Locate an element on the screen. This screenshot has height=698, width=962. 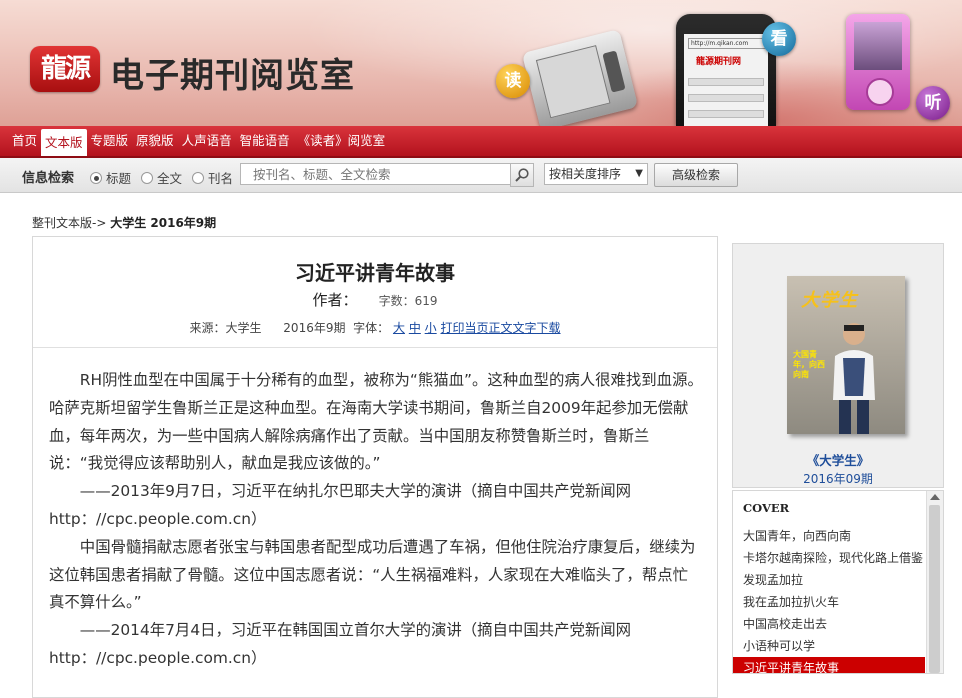
nav-smart-voice: 智能语音 is located at coordinates (265, 141).